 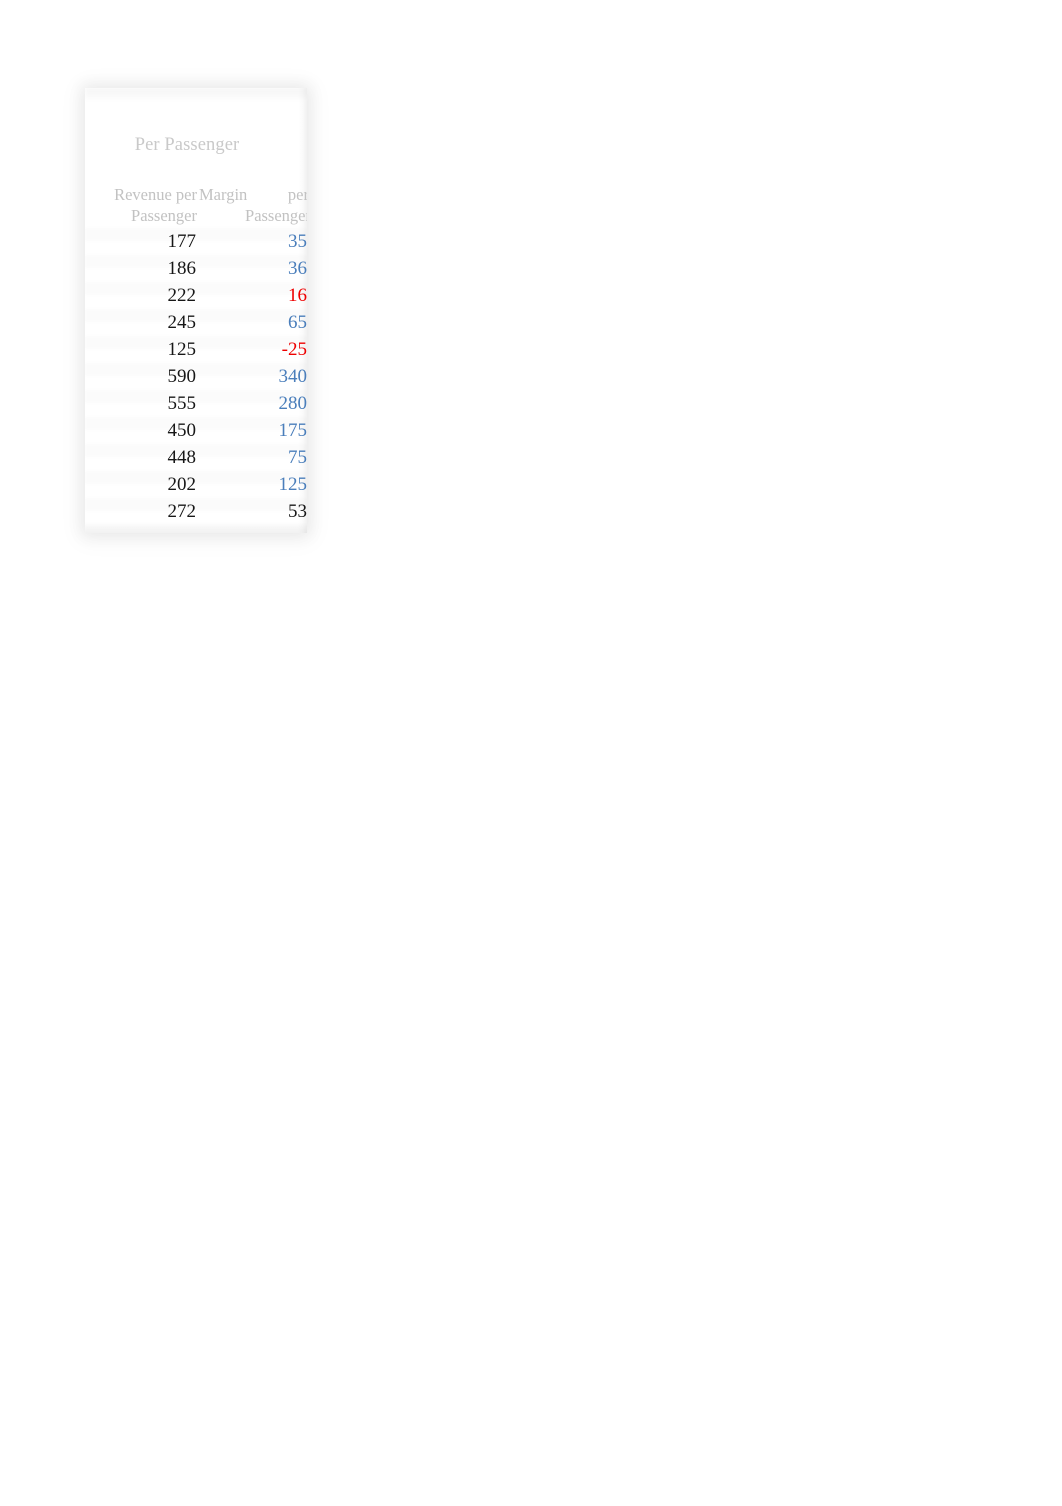 What do you see at coordinates (297, 268) in the screenshot?
I see `cell-margin-per-passenger: 36` at bounding box center [297, 268].